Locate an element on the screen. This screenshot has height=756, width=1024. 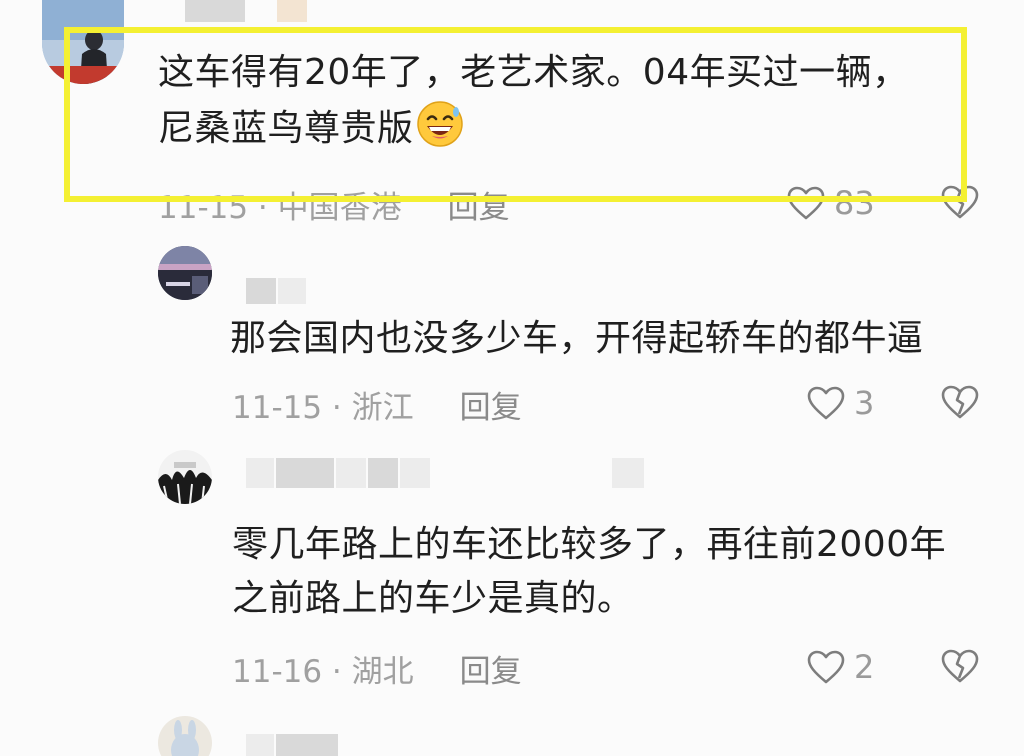
comment-meta: 11-15 · 浙江 回复 is located at coordinates (377, 404).